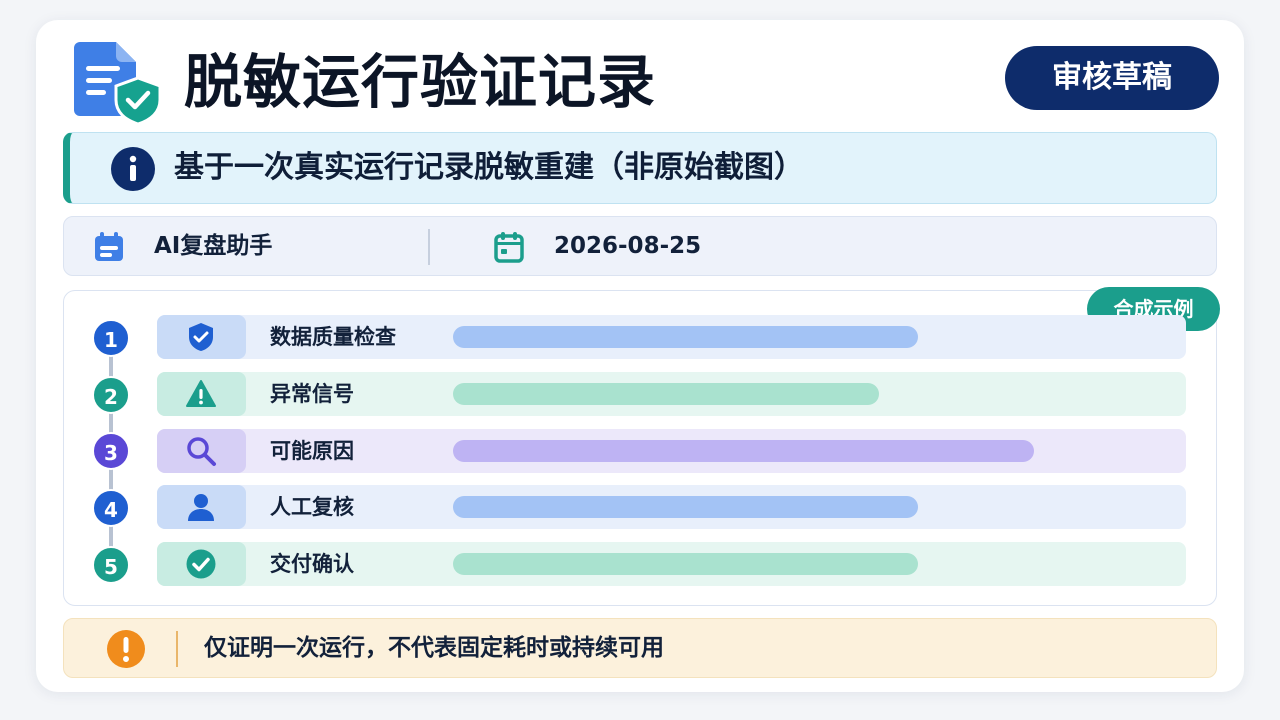  What do you see at coordinates (434, 648) in the screenshot?
I see `notice-text: 仅证明一次运行，不代表固定耗时或持续可用` at bounding box center [434, 648].